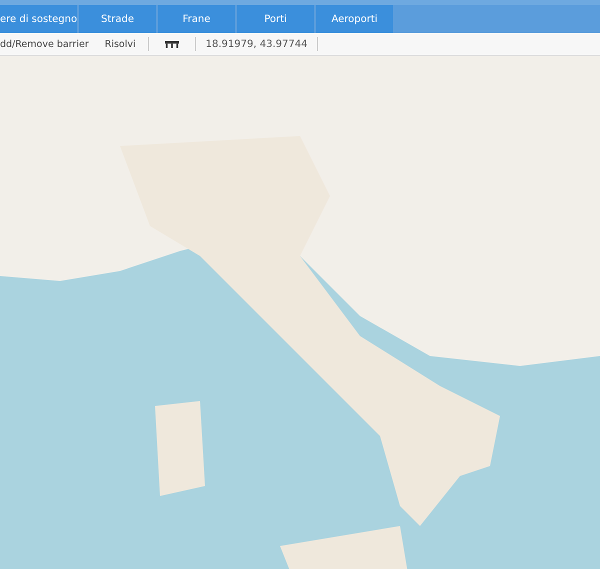 This screenshot has height=569, width=600. I want to click on solve-button: Risolvi, so click(120, 44).